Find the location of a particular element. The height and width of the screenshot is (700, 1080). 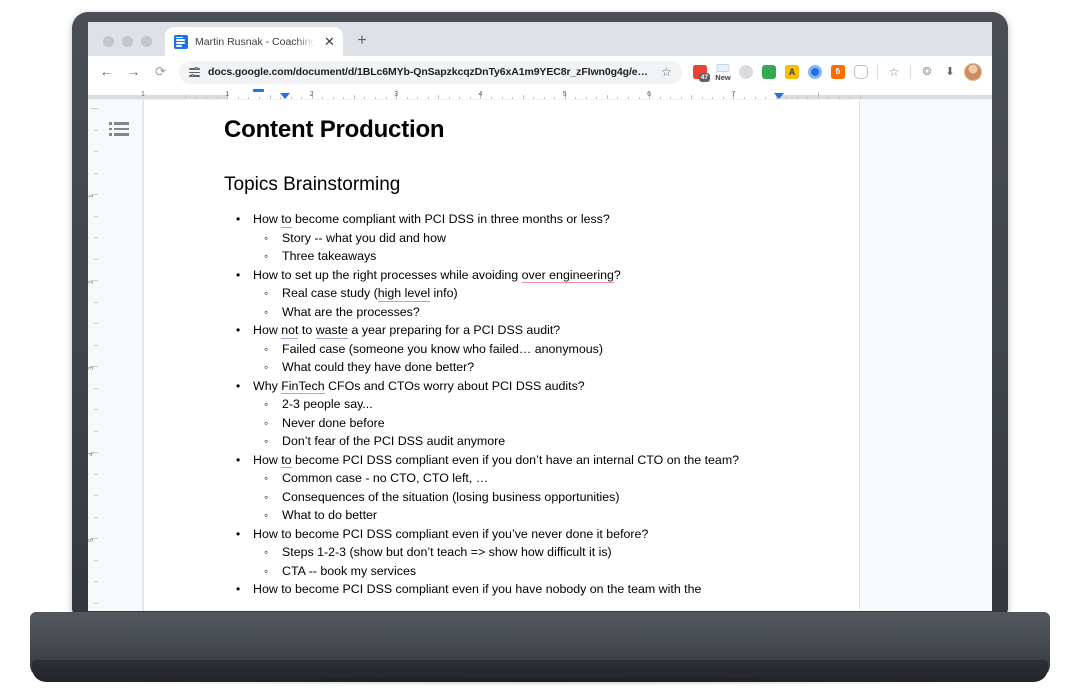

extension-glyph-orange: ƃ is located at coordinates (838, 71).